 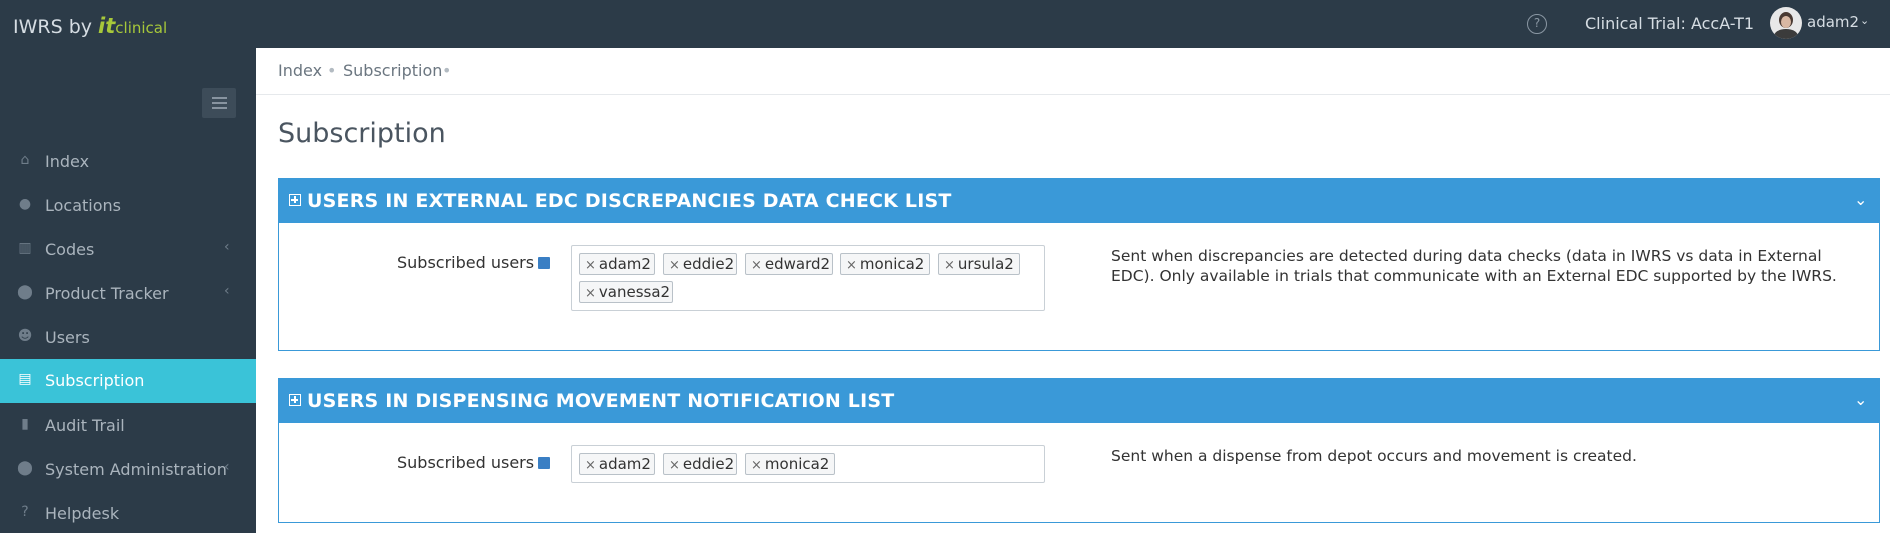 I want to click on sidebar-item-label: System Administration, so click(x=136, y=469).